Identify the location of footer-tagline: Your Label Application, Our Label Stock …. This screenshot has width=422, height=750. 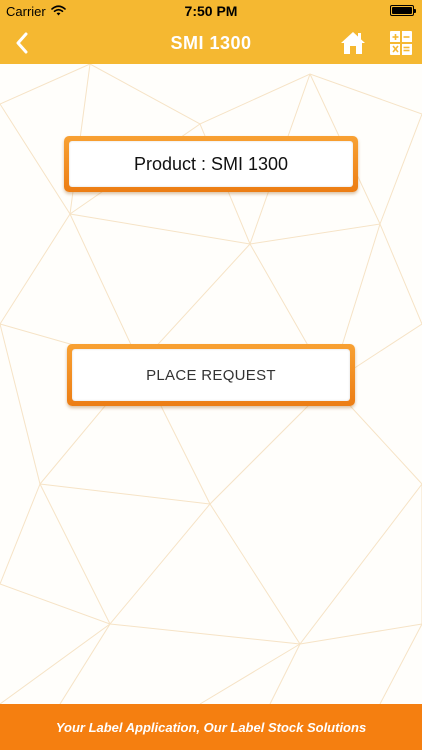
(211, 727).